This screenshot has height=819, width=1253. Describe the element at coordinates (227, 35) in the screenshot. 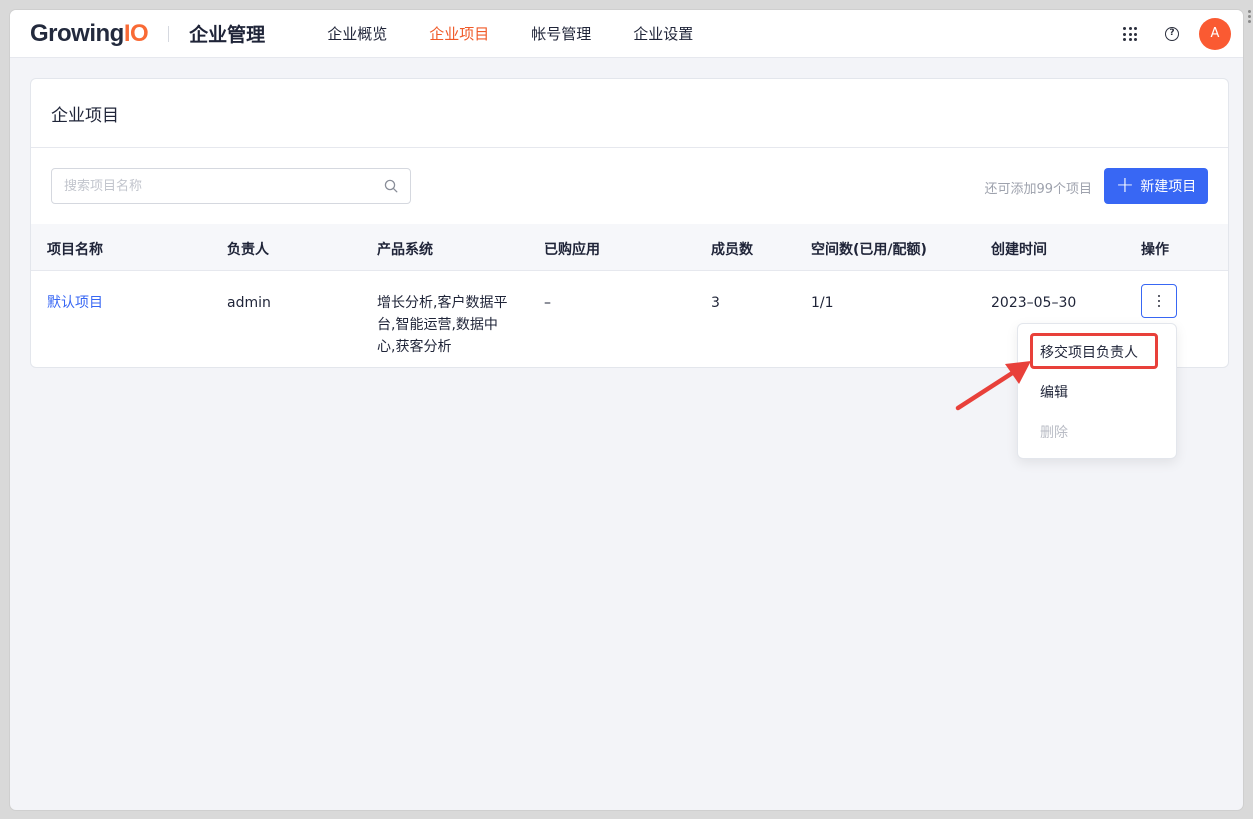

I see `app-name: 企业管理` at that location.